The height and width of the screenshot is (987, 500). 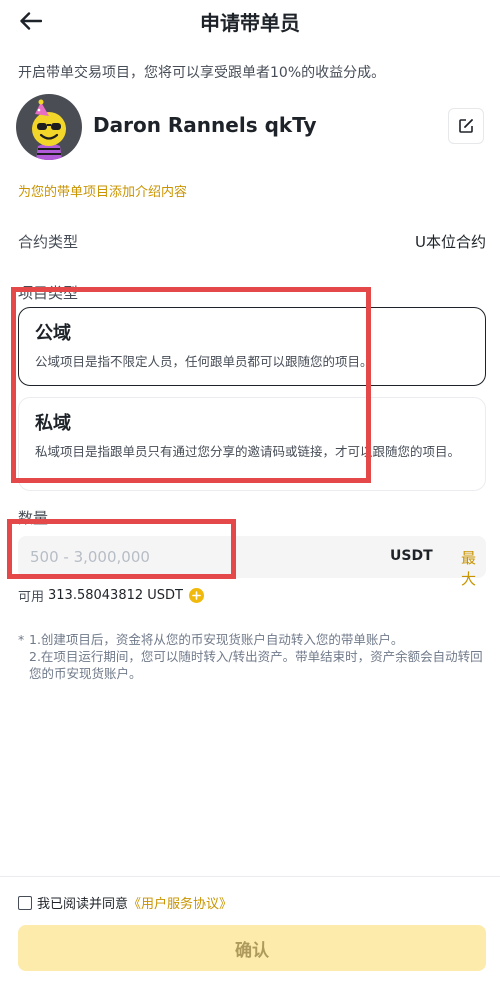 What do you see at coordinates (250, 876) in the screenshot?
I see `divider` at bounding box center [250, 876].